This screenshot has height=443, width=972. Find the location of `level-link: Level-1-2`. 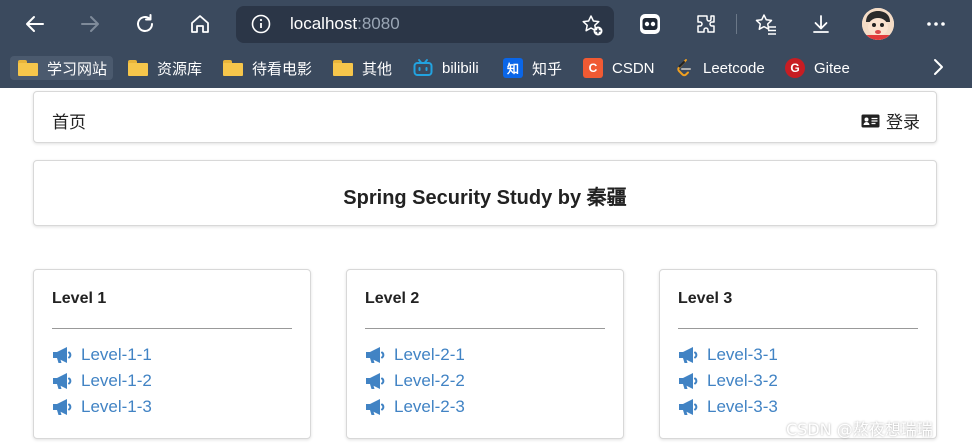

level-link: Level-1-2 is located at coordinates (102, 381).